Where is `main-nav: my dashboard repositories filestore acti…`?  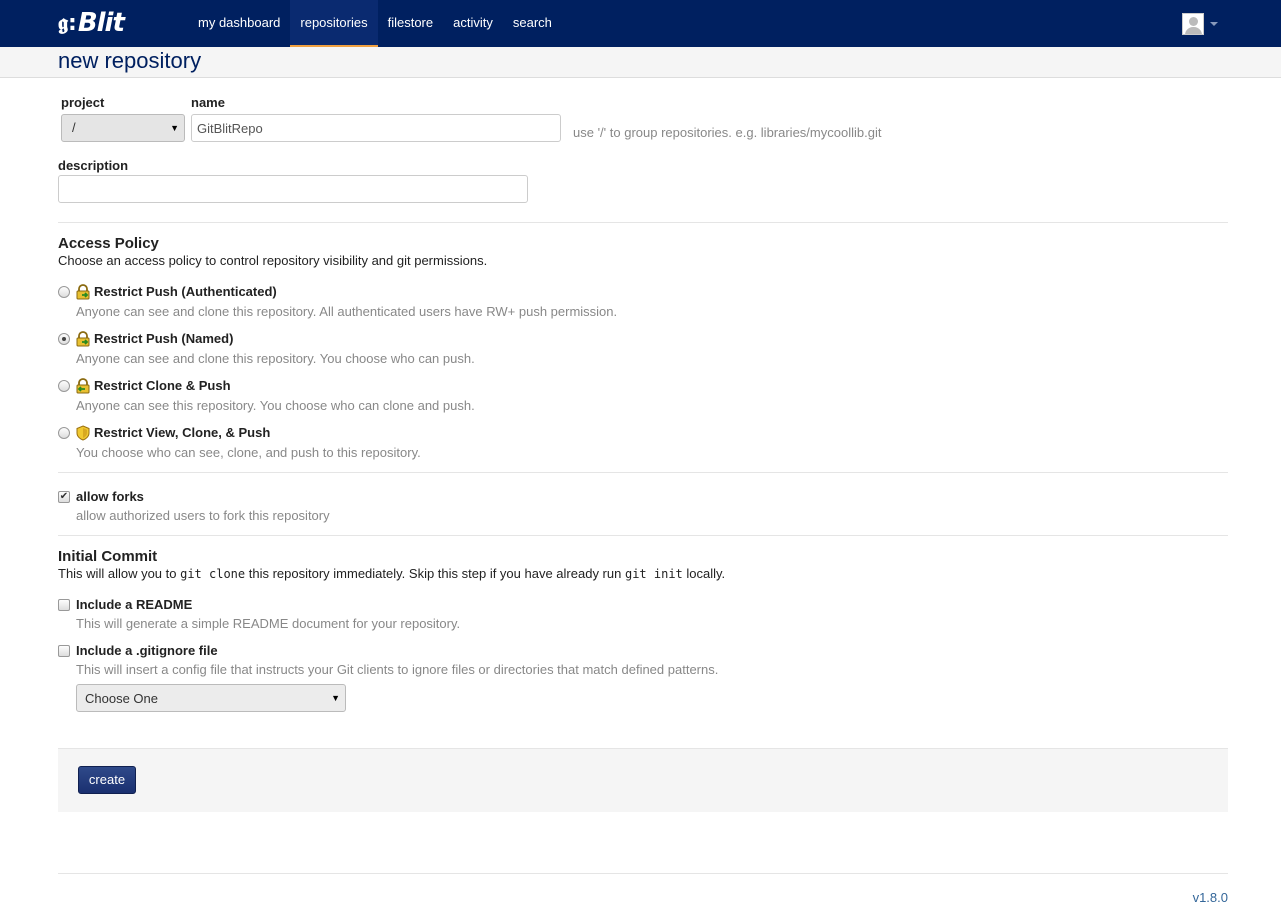 main-nav: my dashboard repositories filestore acti… is located at coordinates (375, 23).